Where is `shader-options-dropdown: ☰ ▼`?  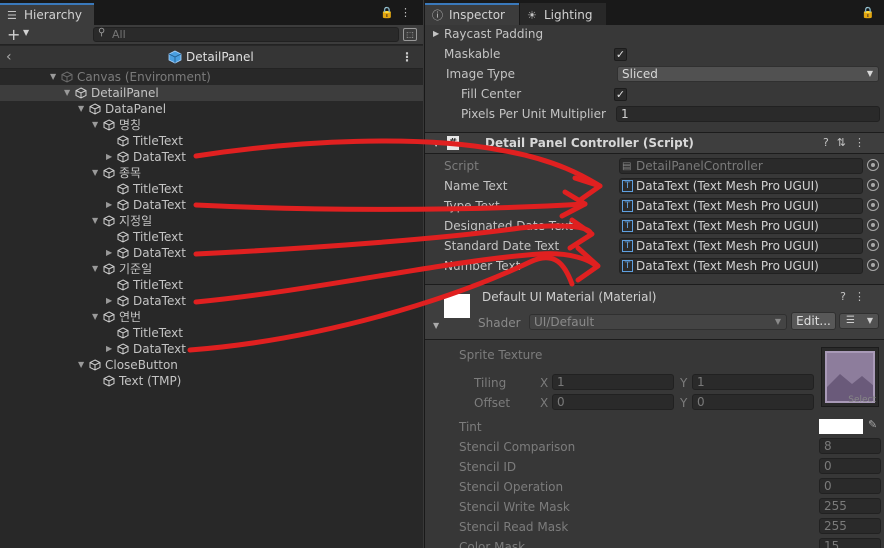 shader-options-dropdown: ☰ ▼ is located at coordinates (859, 321).